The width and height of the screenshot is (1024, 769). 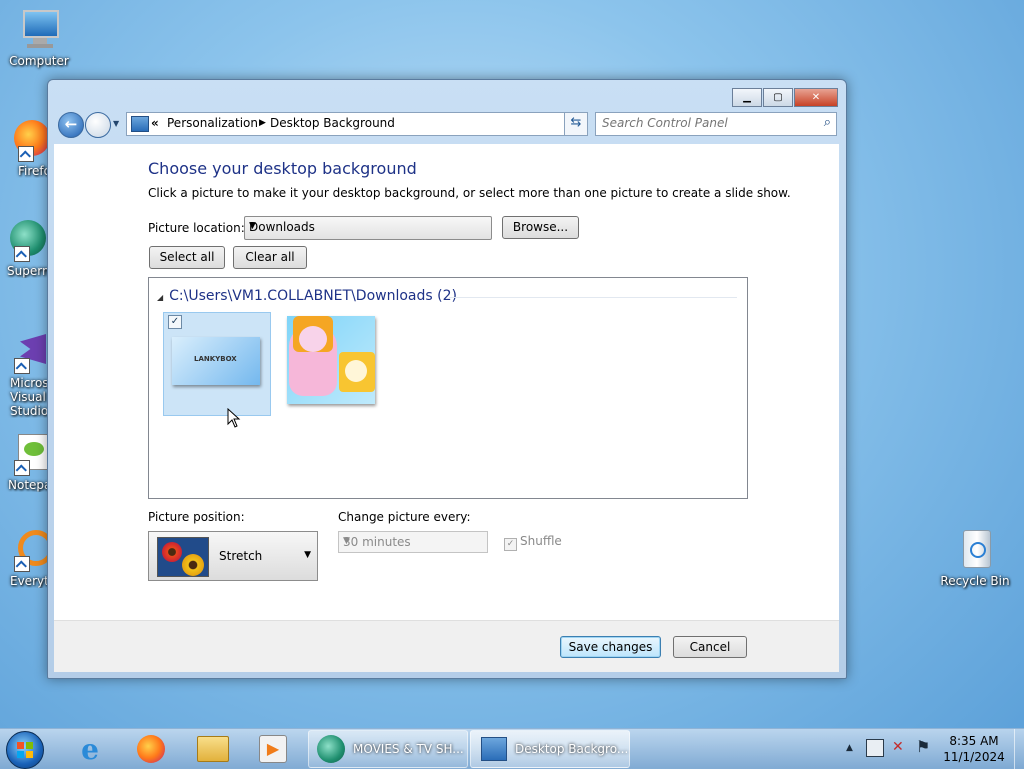 I want to click on action-center-flag-icon: ⚑, so click(x=923, y=746).